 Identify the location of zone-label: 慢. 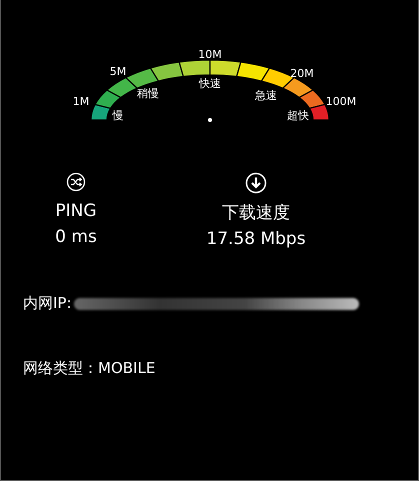
(118, 115).